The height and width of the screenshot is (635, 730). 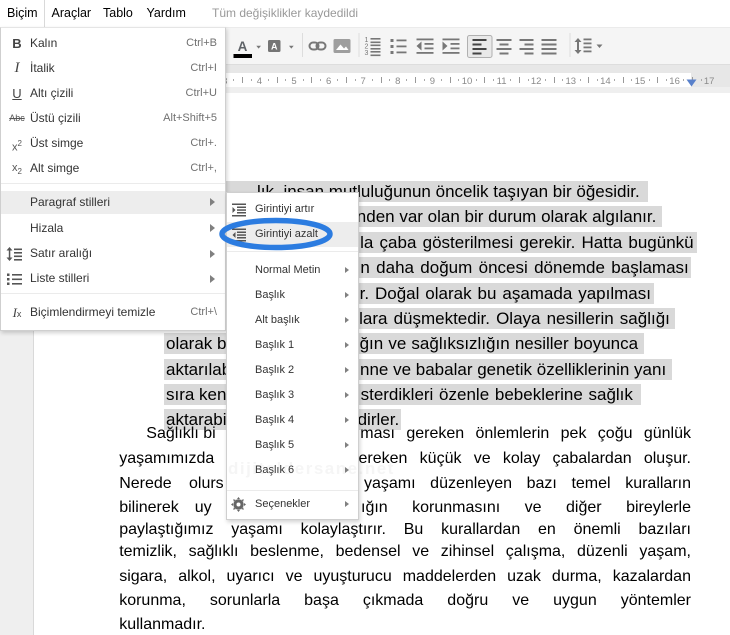 I want to click on svg-text: 3, so click(x=367, y=53).